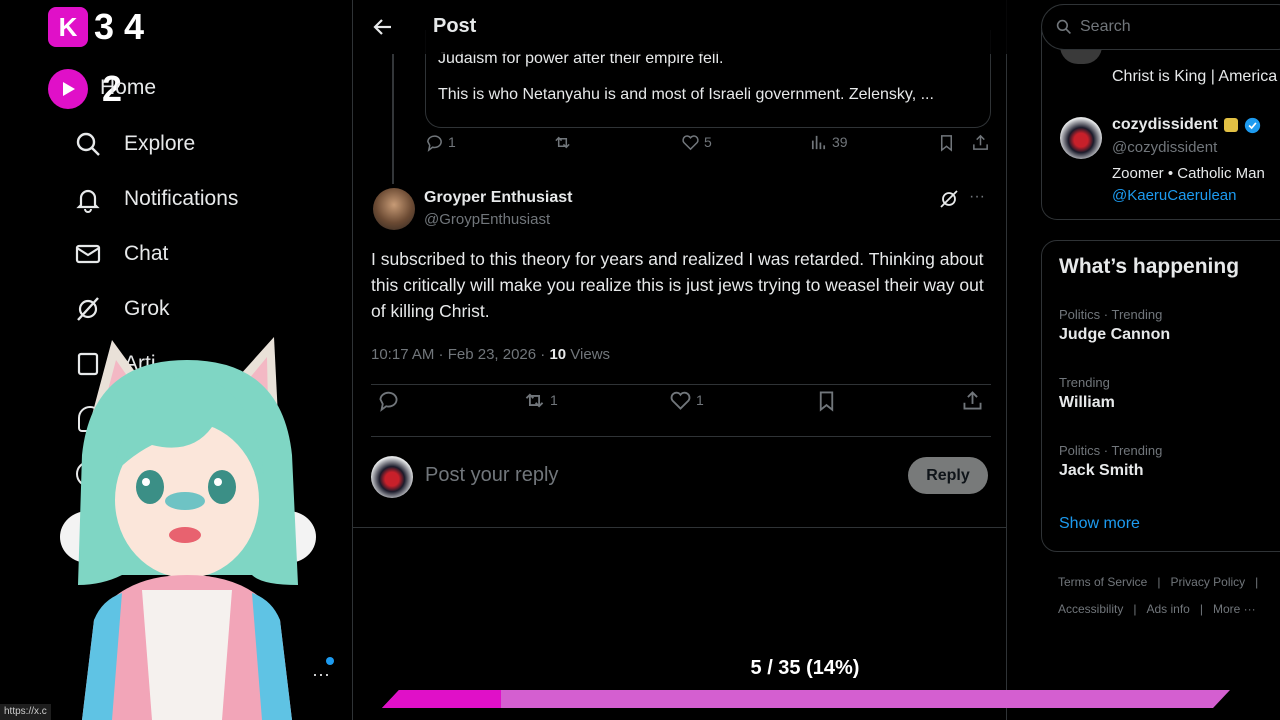 The height and width of the screenshot is (720, 1280). I want to click on more-options-icon: ···, so click(977, 197).